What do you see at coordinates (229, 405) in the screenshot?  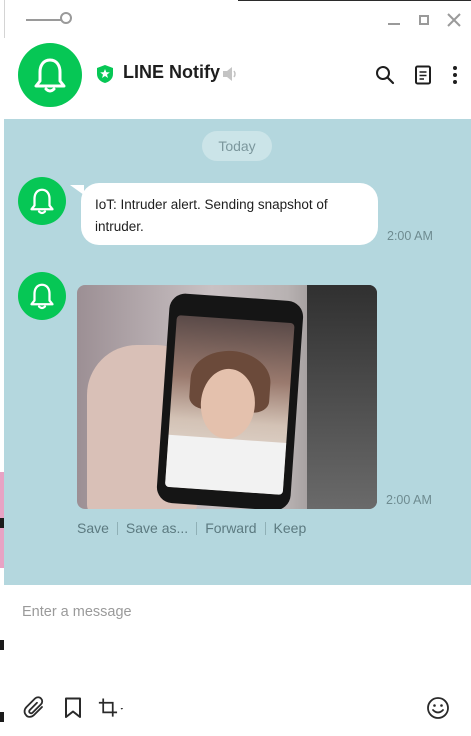 I see `photo-phone-screen` at bounding box center [229, 405].